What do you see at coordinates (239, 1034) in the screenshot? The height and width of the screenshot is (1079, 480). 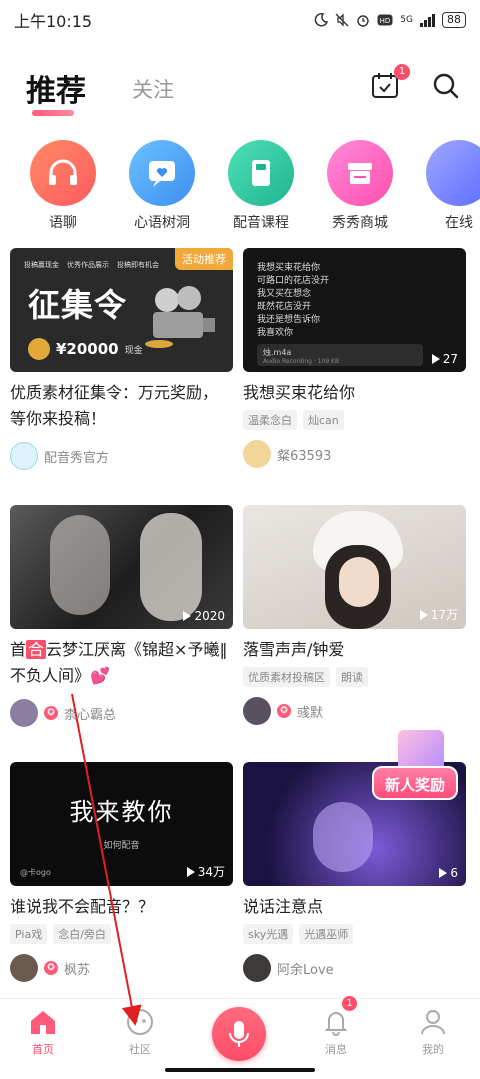 I see `record-mic-button` at bounding box center [239, 1034].